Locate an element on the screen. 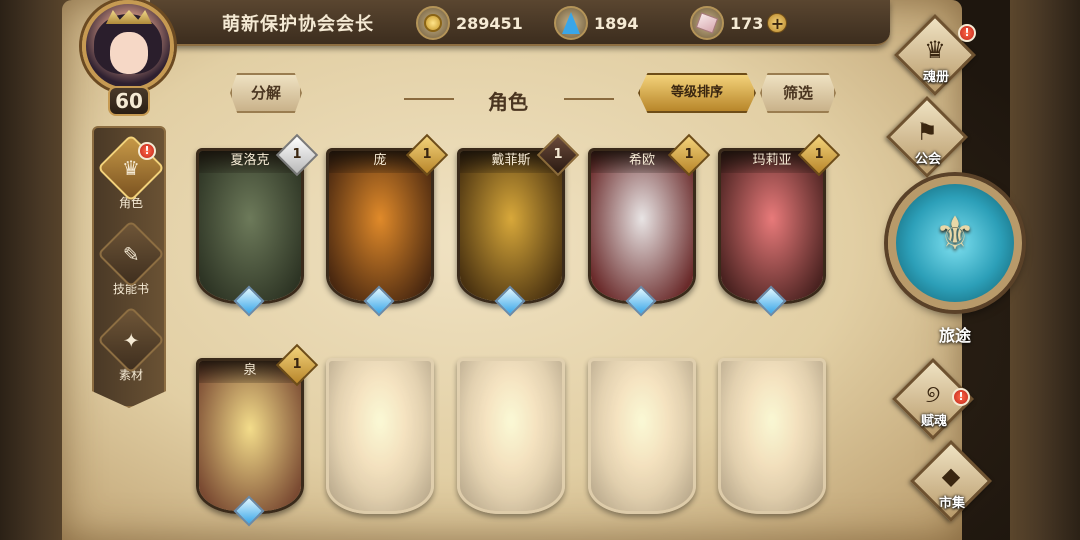 This screenshot has width=1080, height=540. gold-resource: 289451 is located at coordinates (469, 23).